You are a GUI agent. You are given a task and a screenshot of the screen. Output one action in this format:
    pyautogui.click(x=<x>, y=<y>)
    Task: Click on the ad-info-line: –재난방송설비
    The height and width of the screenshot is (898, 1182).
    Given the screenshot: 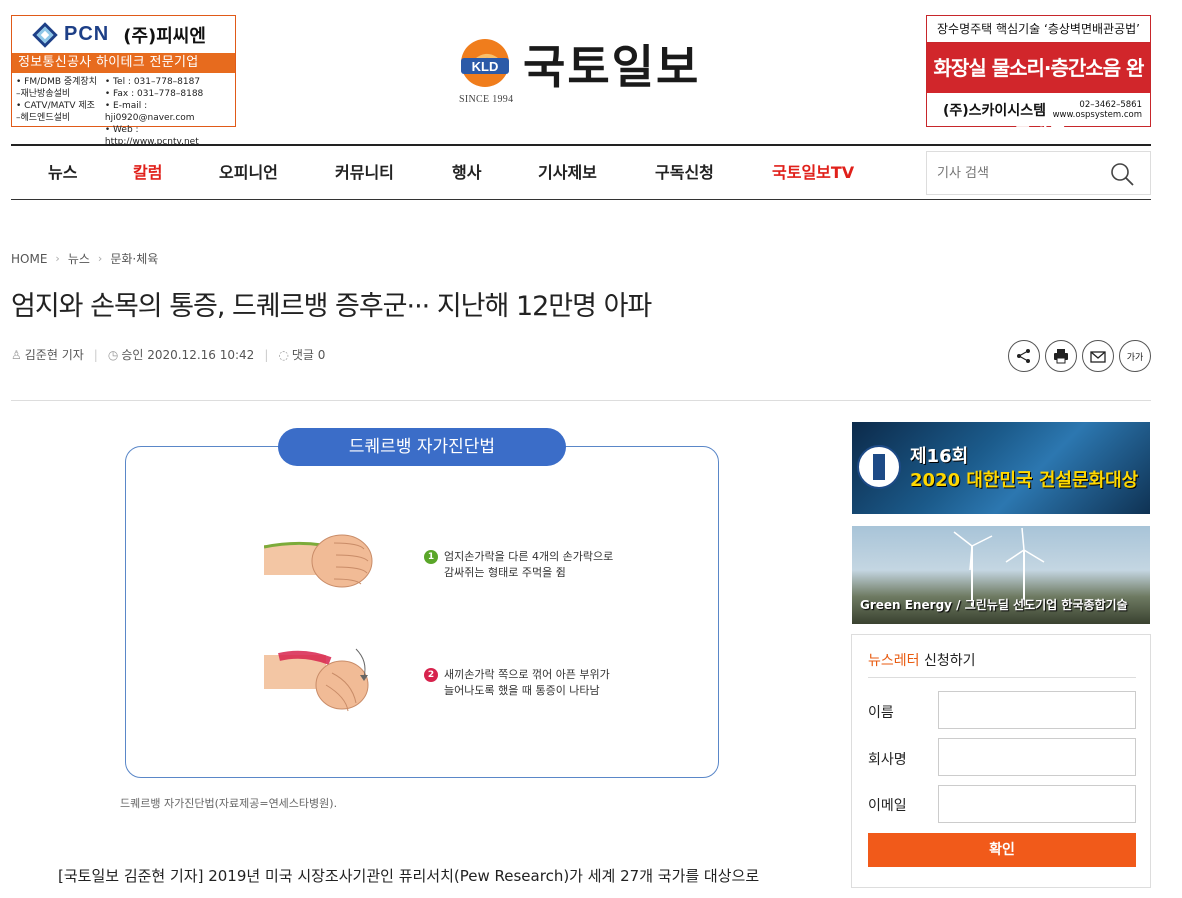 What is the action you would take?
    pyautogui.click(x=43, y=94)
    